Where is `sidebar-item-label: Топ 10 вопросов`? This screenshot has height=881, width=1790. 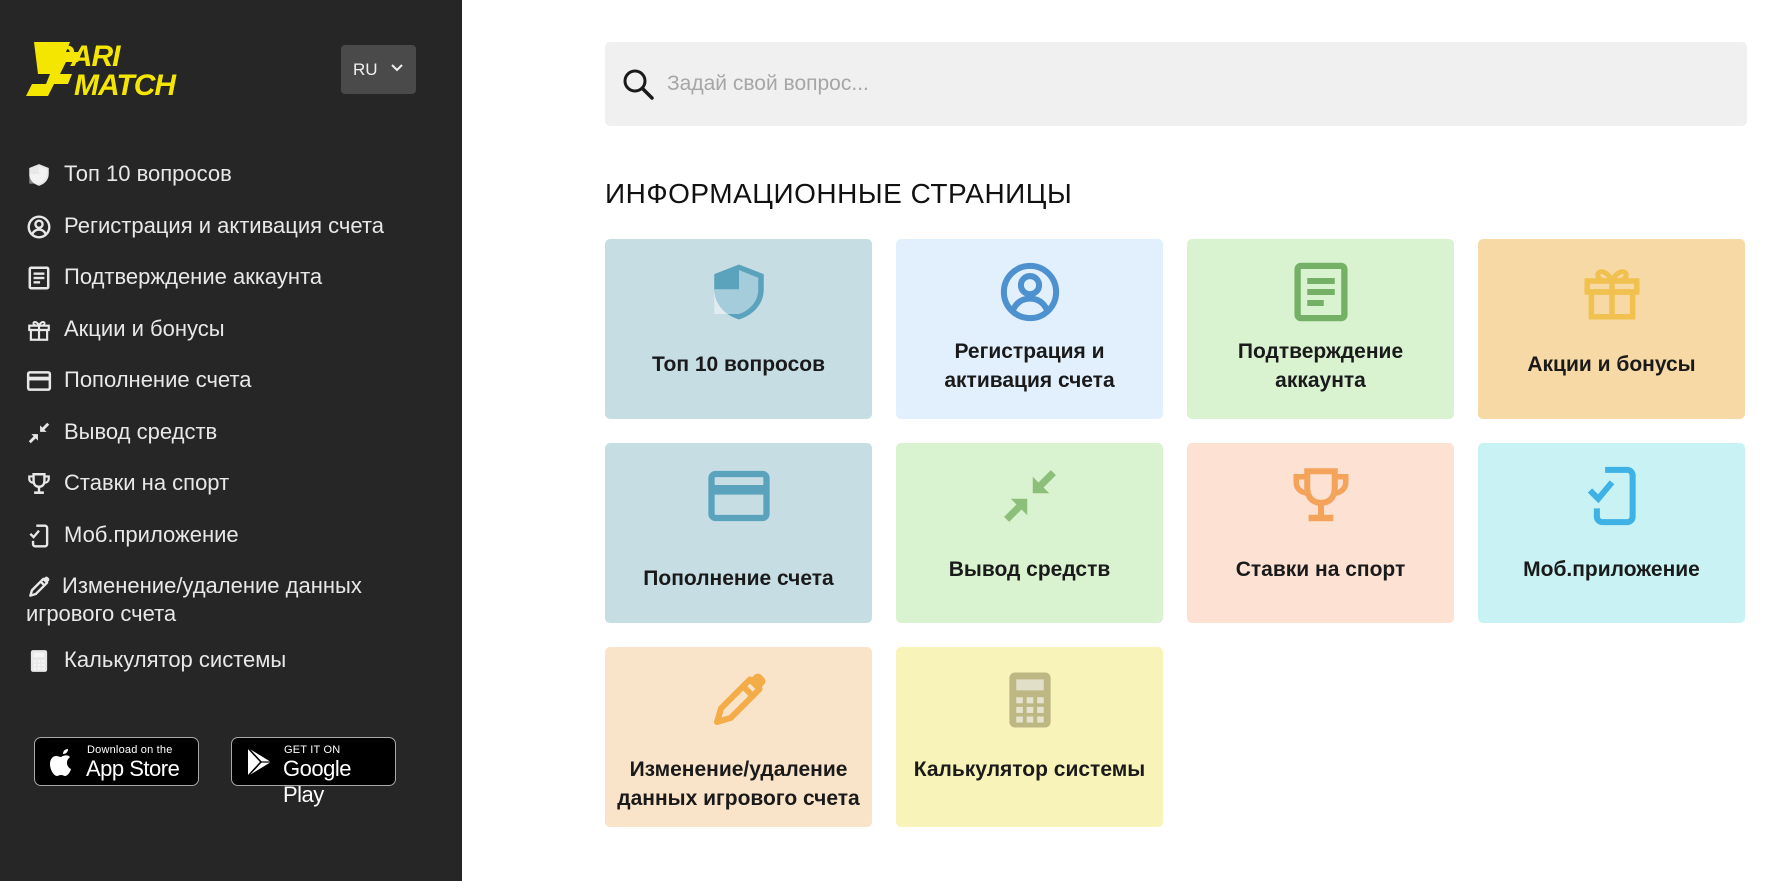 sidebar-item-label: Топ 10 вопросов is located at coordinates (148, 173).